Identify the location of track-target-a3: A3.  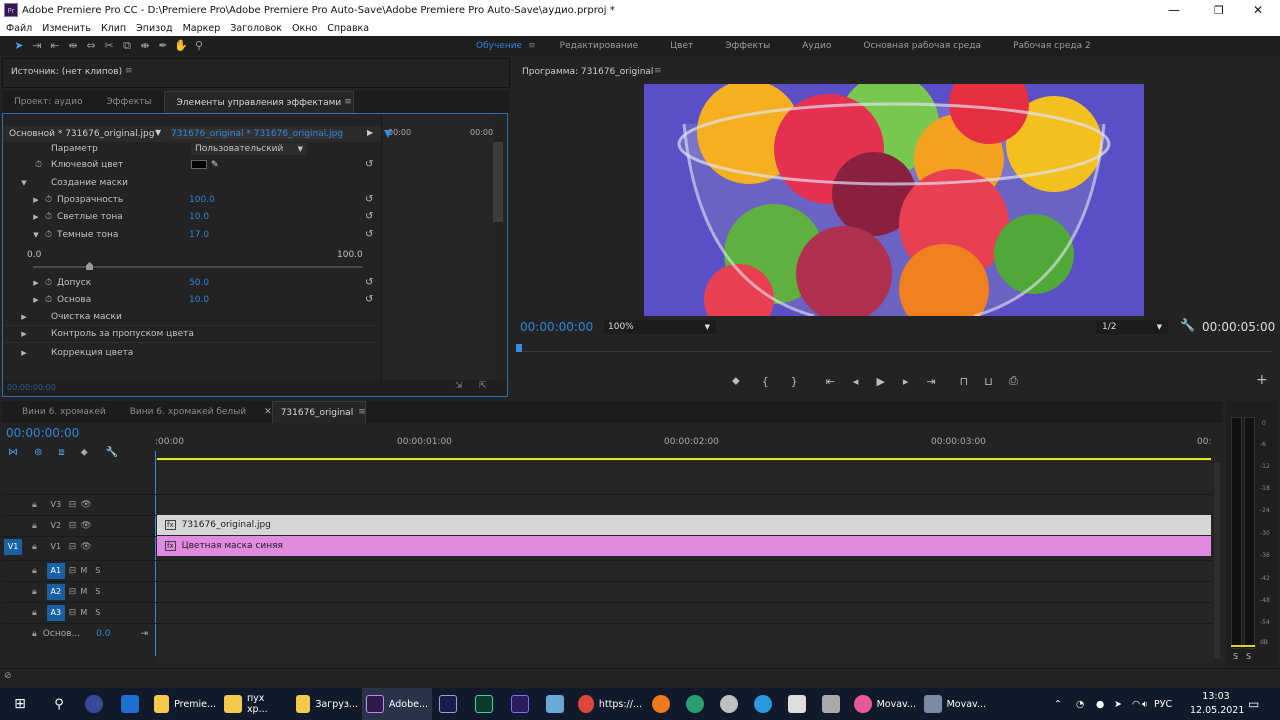
(55, 612).